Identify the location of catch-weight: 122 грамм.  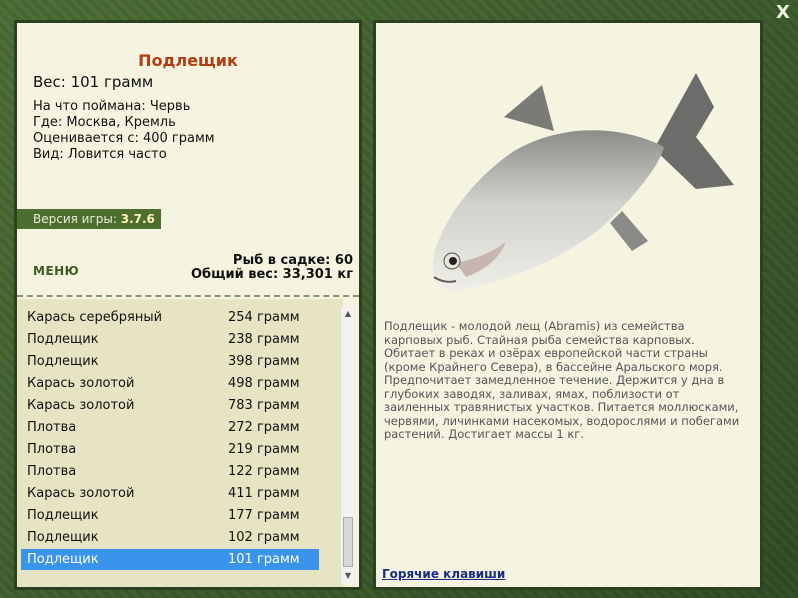
(264, 471).